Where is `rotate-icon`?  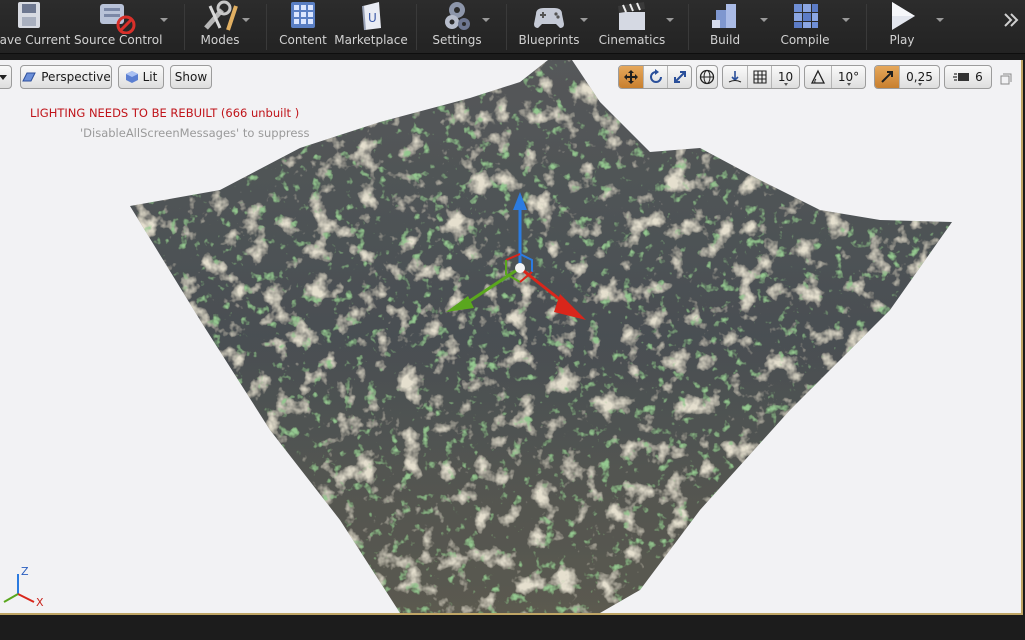 rotate-icon is located at coordinates (655, 76).